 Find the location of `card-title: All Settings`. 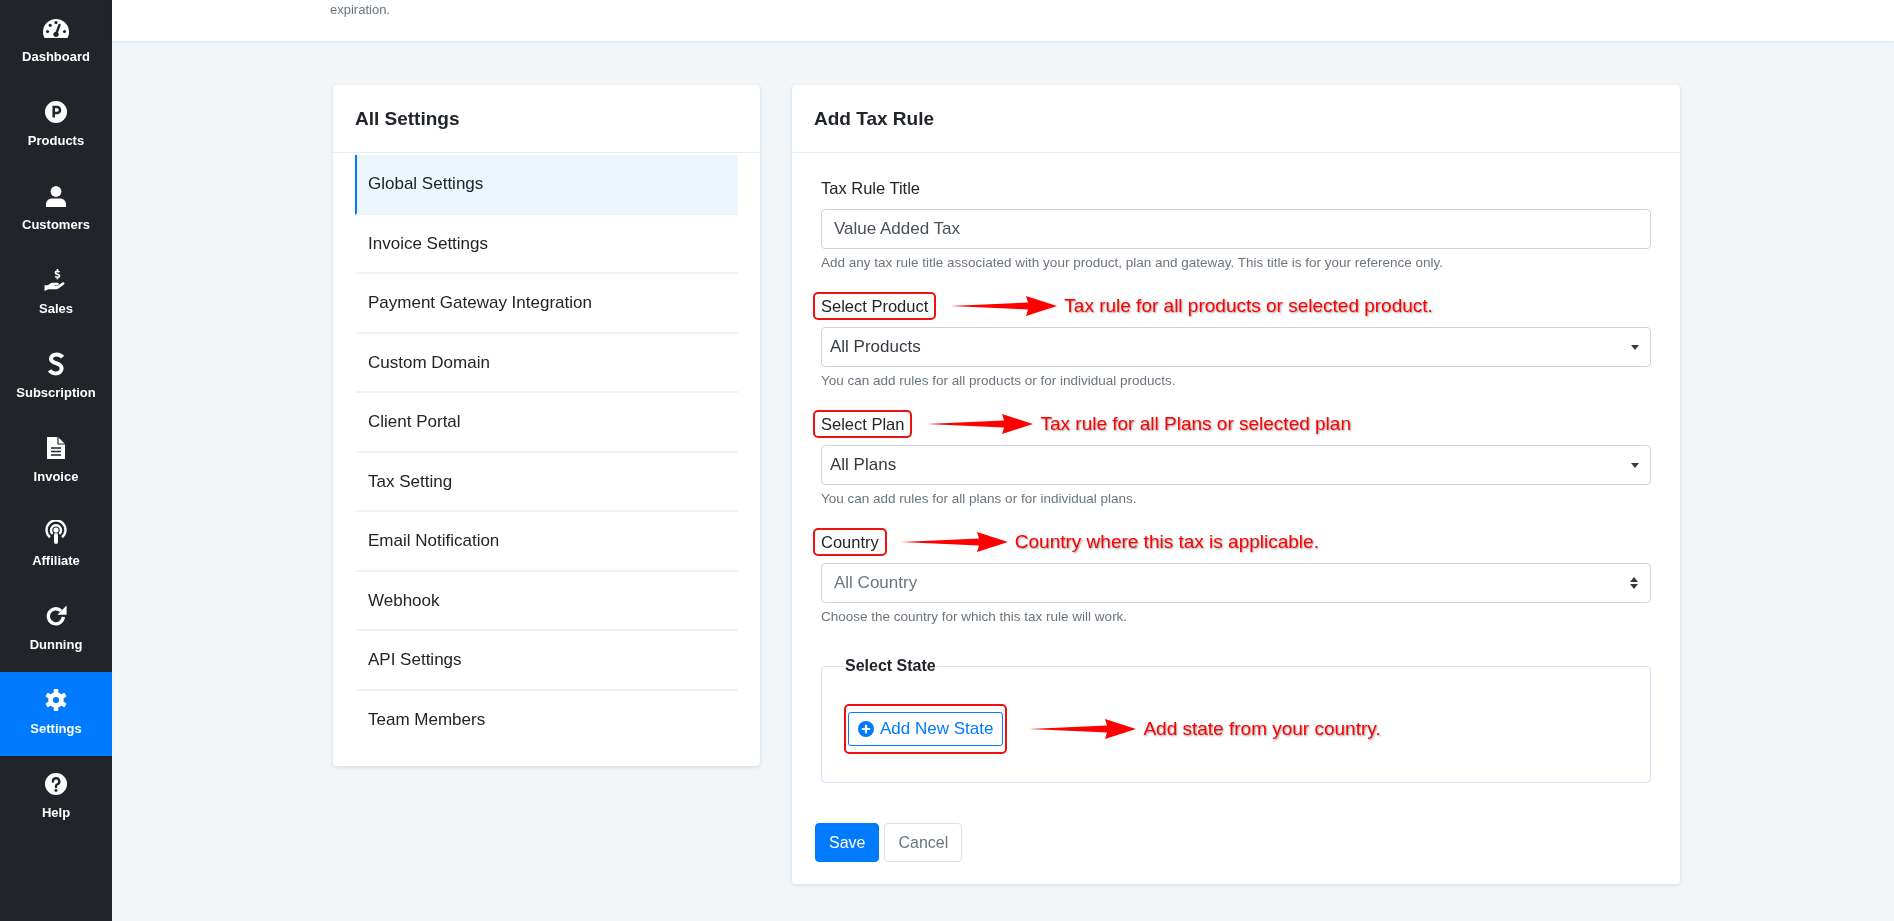

card-title: All Settings is located at coordinates (407, 118).